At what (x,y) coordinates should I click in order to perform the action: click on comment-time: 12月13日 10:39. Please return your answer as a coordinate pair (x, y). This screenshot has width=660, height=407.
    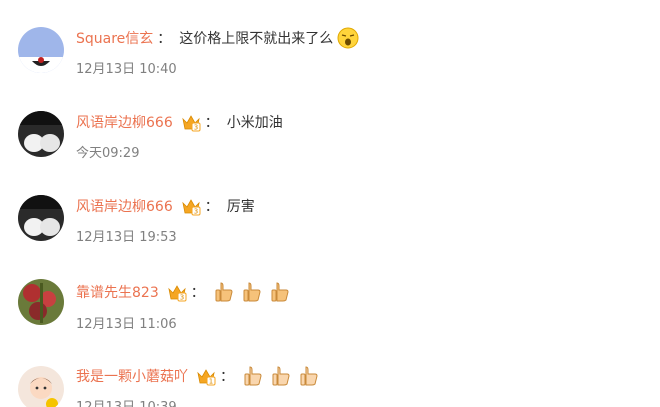
    Looking at the image, I should click on (126, 401).